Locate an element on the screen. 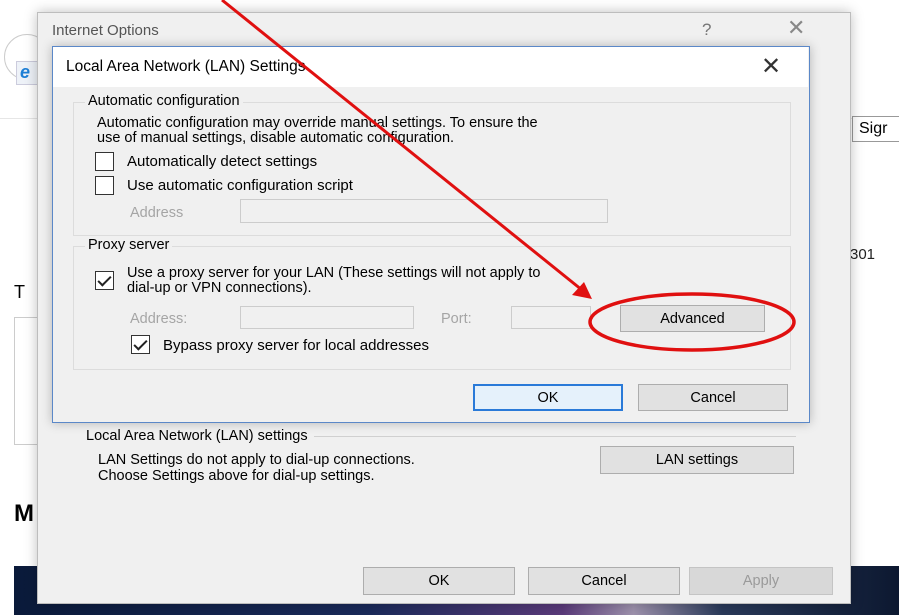 The width and height of the screenshot is (899, 615). proxy-server-legend: Proxy server is located at coordinates (129, 245).